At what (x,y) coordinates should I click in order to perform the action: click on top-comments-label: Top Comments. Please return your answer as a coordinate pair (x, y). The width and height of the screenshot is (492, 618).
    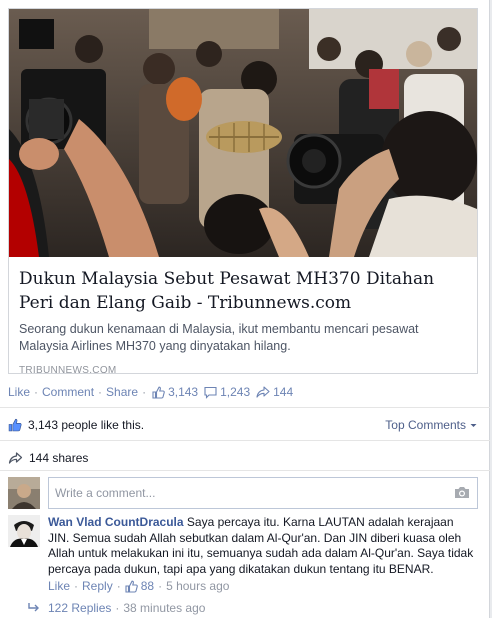
    Looking at the image, I should click on (425, 425).